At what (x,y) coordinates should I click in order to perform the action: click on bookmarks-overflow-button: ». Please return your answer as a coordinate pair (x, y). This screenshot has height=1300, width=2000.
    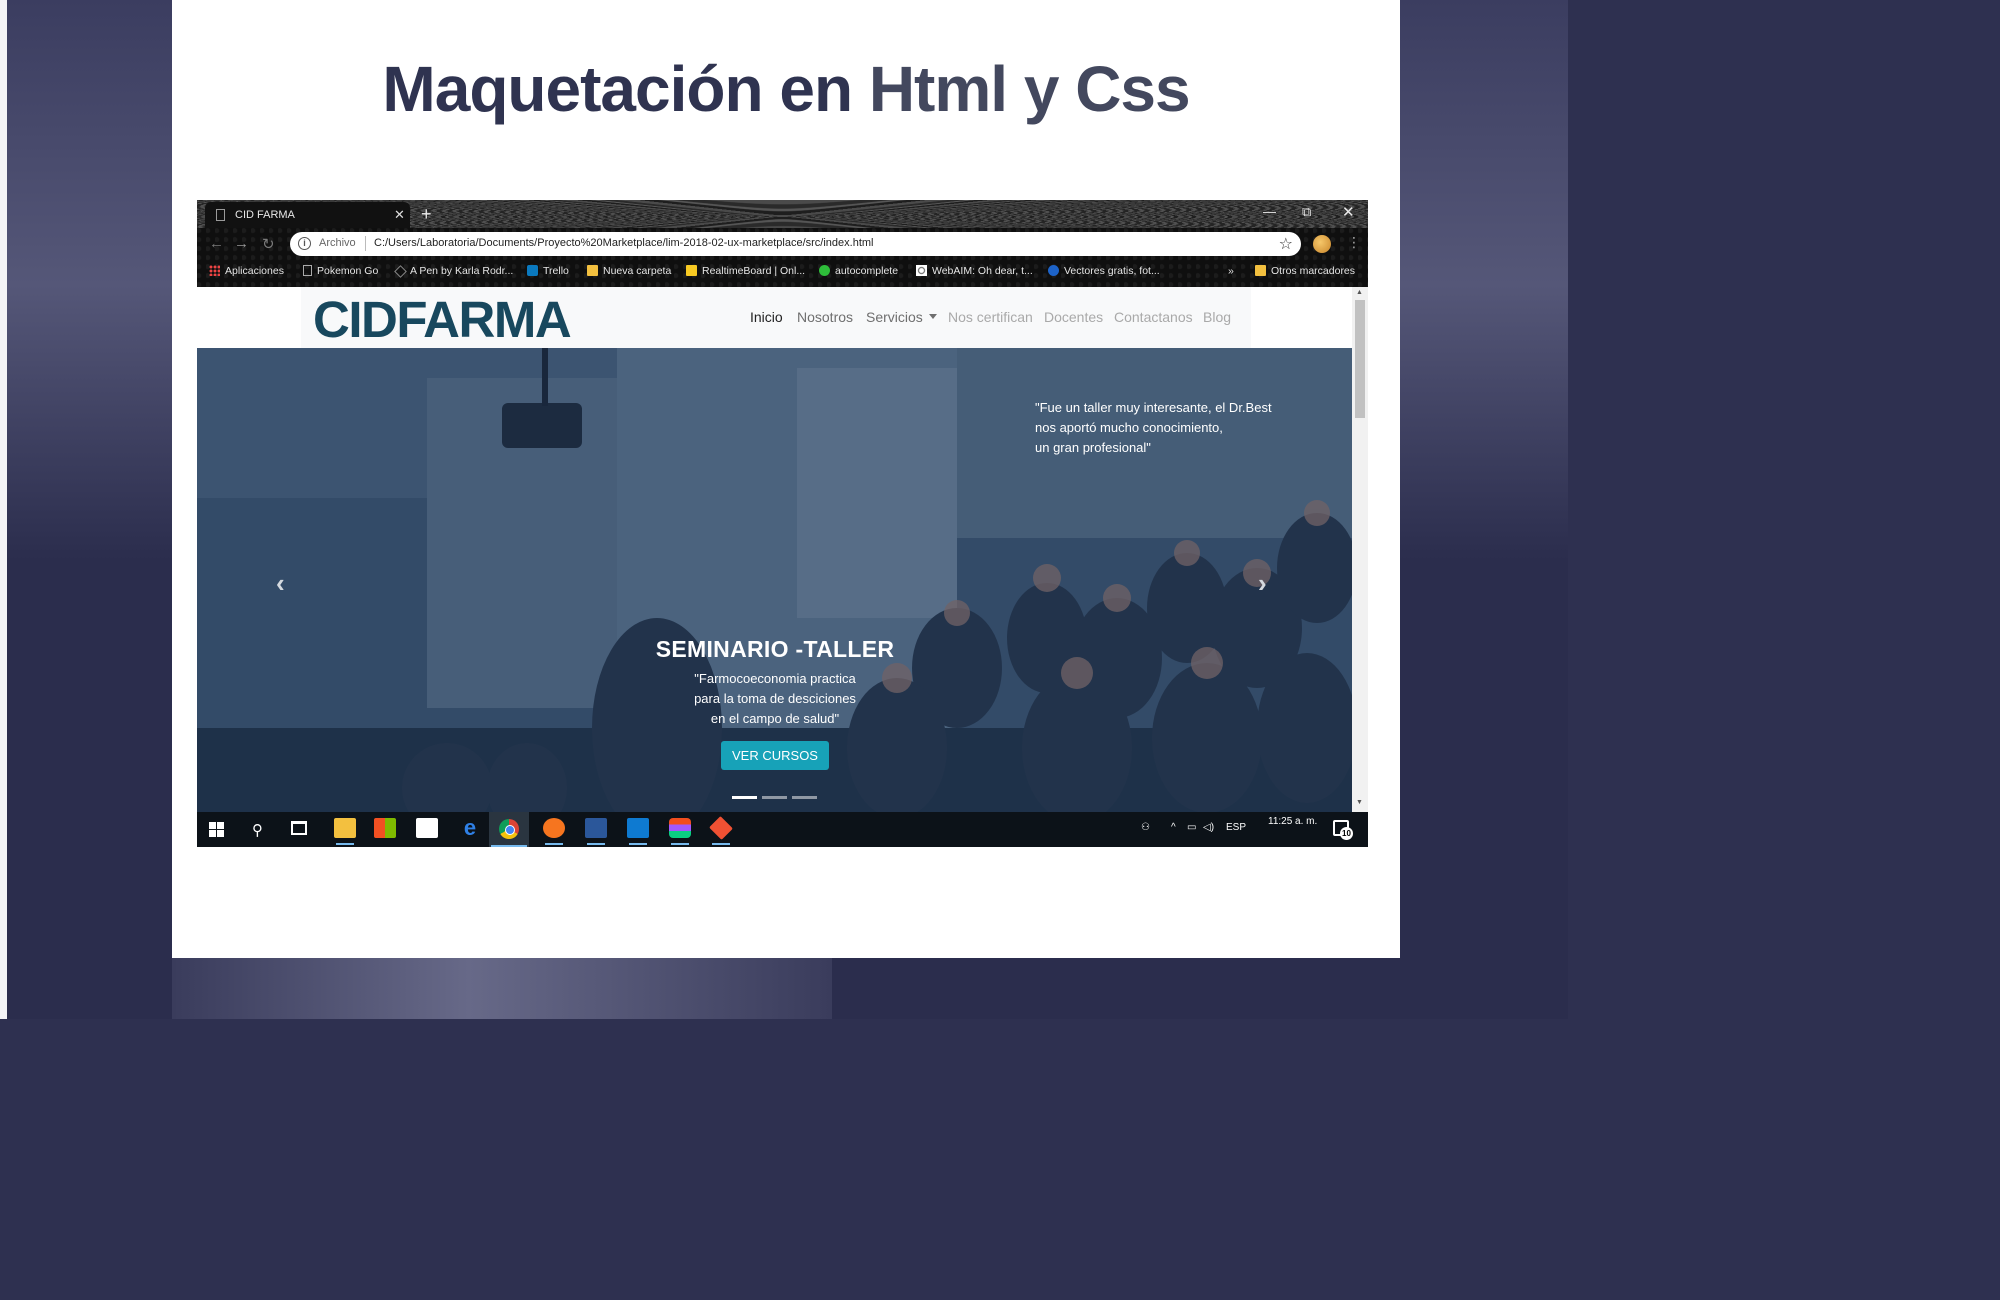
    Looking at the image, I should click on (1231, 271).